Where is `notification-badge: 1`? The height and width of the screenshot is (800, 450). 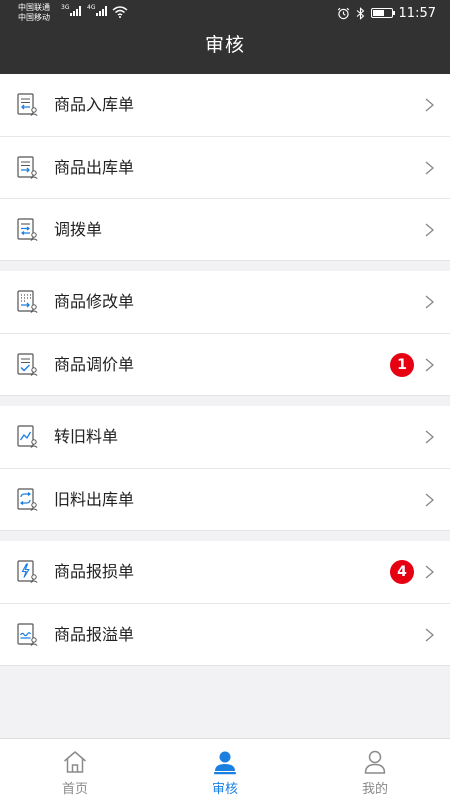
notification-badge: 1 is located at coordinates (402, 365).